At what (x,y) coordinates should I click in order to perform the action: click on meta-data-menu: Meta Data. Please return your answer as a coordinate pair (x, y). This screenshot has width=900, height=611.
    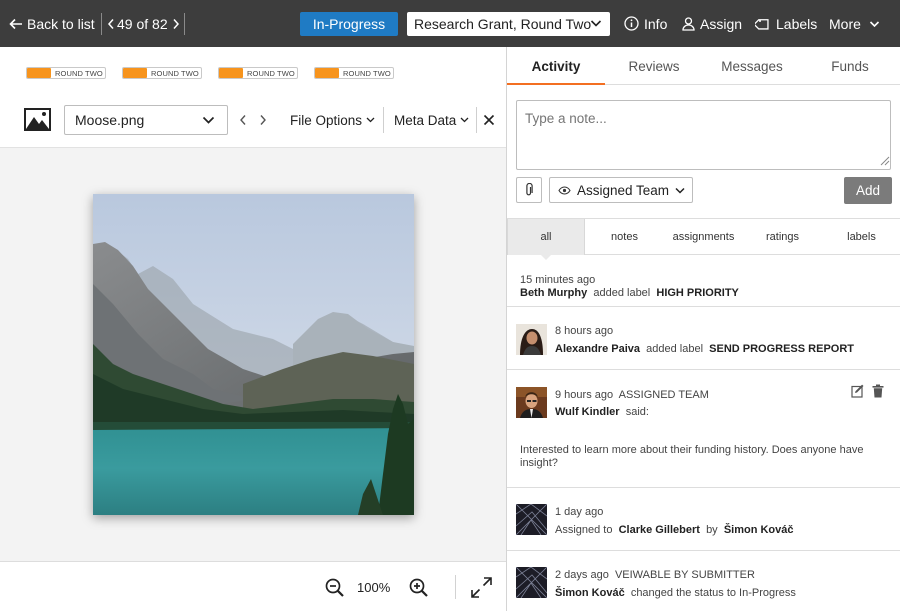
    Looking at the image, I should click on (431, 120).